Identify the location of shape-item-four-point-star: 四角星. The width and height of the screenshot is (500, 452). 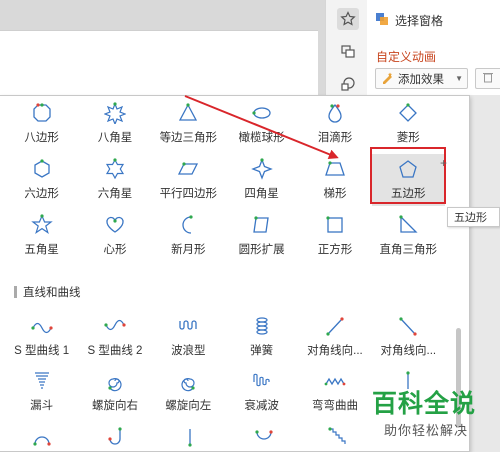
(261, 180).